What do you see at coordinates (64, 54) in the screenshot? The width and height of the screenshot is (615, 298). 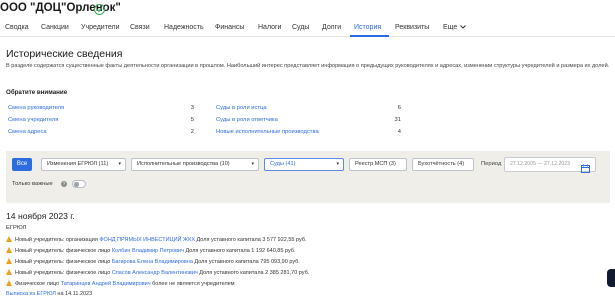 I see `section-title: Исторические сведения` at bounding box center [64, 54].